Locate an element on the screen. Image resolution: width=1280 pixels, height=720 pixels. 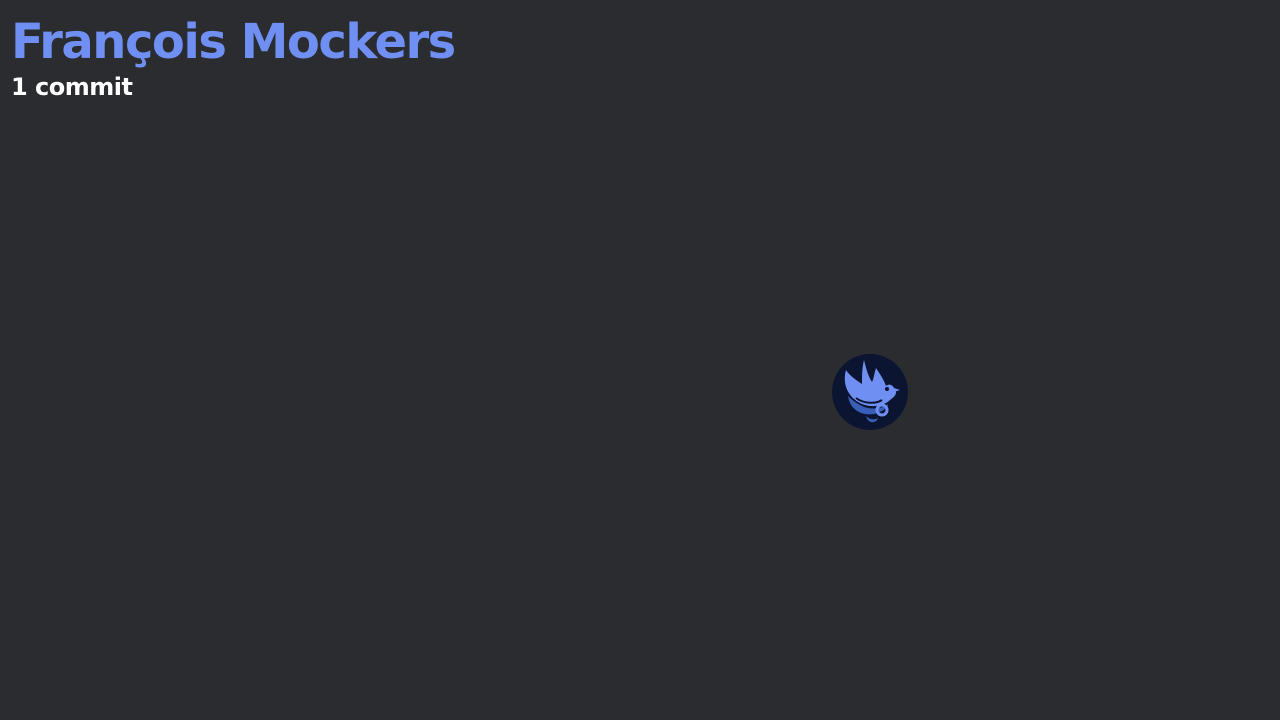
contributor-header: François Mockers 1 commit is located at coordinates (233, 57).